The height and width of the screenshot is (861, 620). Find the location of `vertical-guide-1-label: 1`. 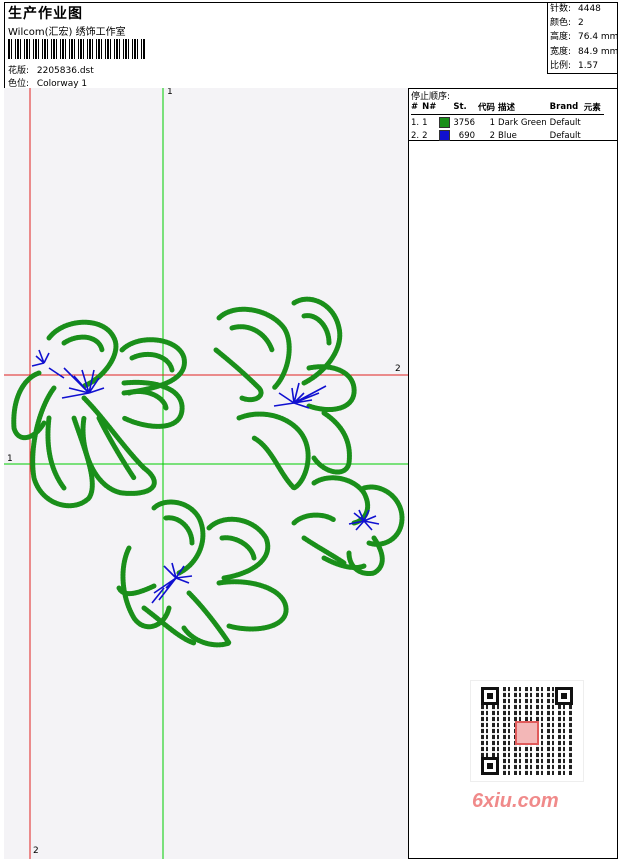

vertical-guide-1-label: 1 is located at coordinates (170, 92).